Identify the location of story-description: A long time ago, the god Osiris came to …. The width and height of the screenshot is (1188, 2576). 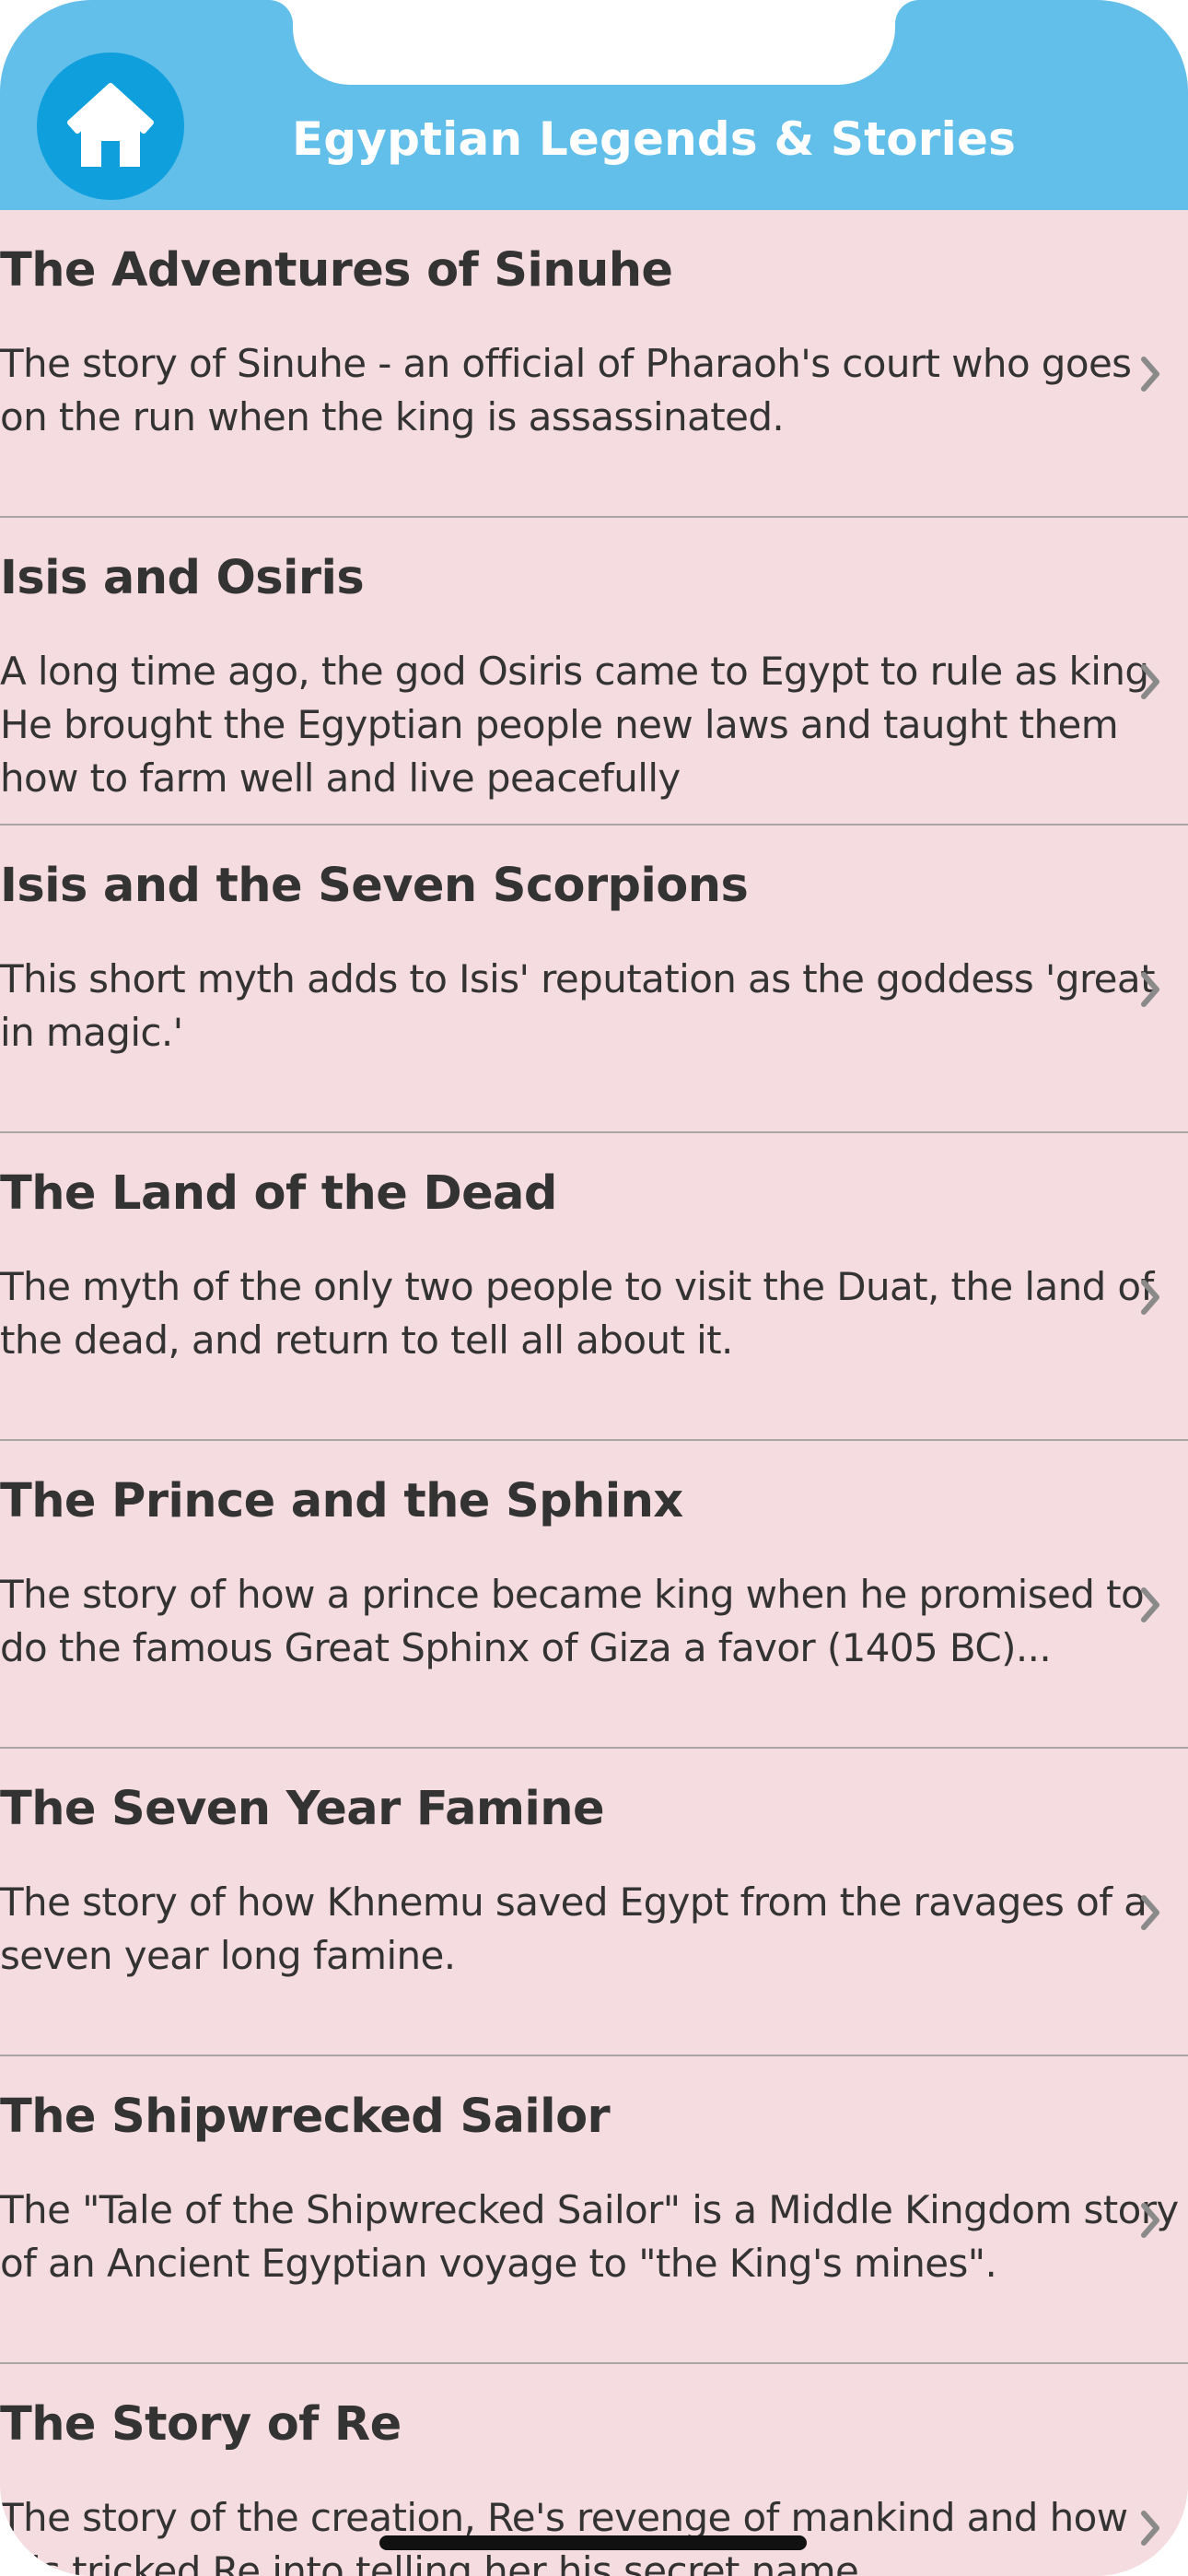
(580, 725).